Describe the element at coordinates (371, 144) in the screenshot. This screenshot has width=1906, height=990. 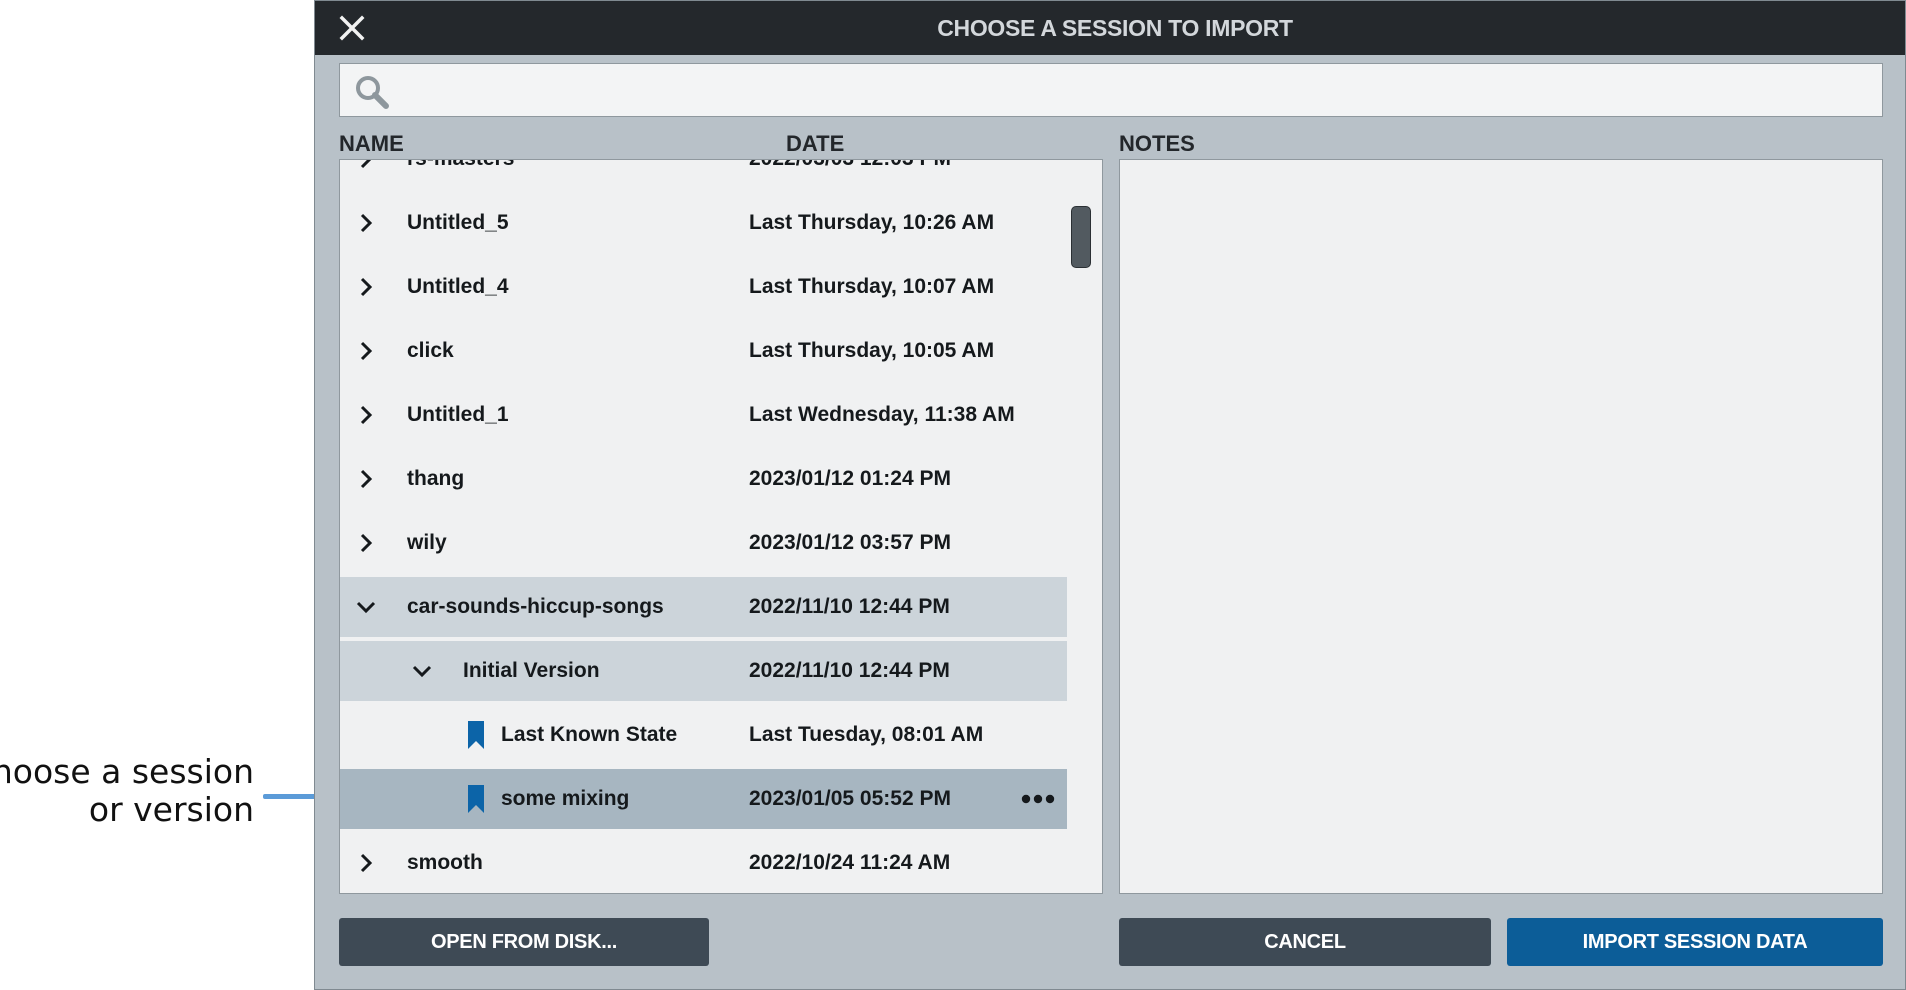
I see `column-header-name: NAME` at that location.